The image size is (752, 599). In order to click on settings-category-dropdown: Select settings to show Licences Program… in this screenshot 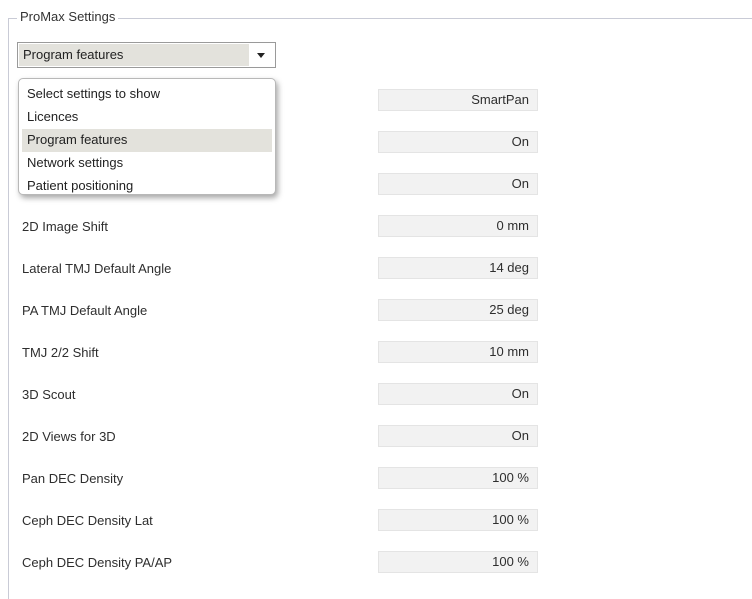, I will do `click(147, 136)`.